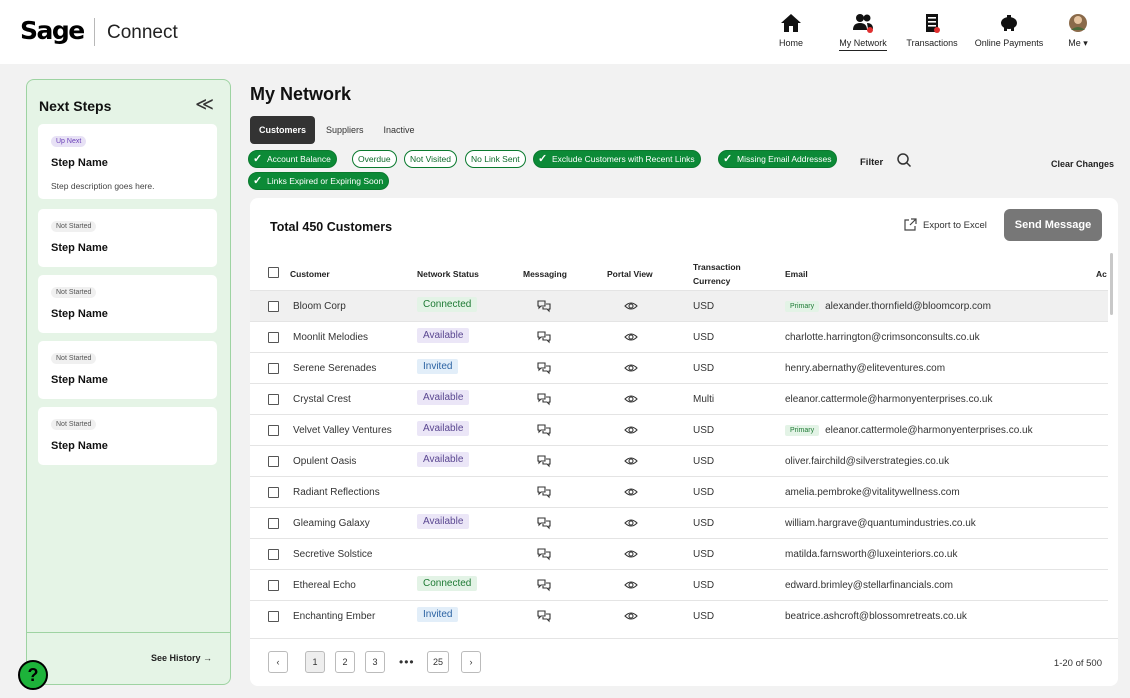 The width and height of the screenshot is (1130, 698). What do you see at coordinates (324, 585) in the screenshot?
I see `customer-name: Ethereal Echo` at bounding box center [324, 585].